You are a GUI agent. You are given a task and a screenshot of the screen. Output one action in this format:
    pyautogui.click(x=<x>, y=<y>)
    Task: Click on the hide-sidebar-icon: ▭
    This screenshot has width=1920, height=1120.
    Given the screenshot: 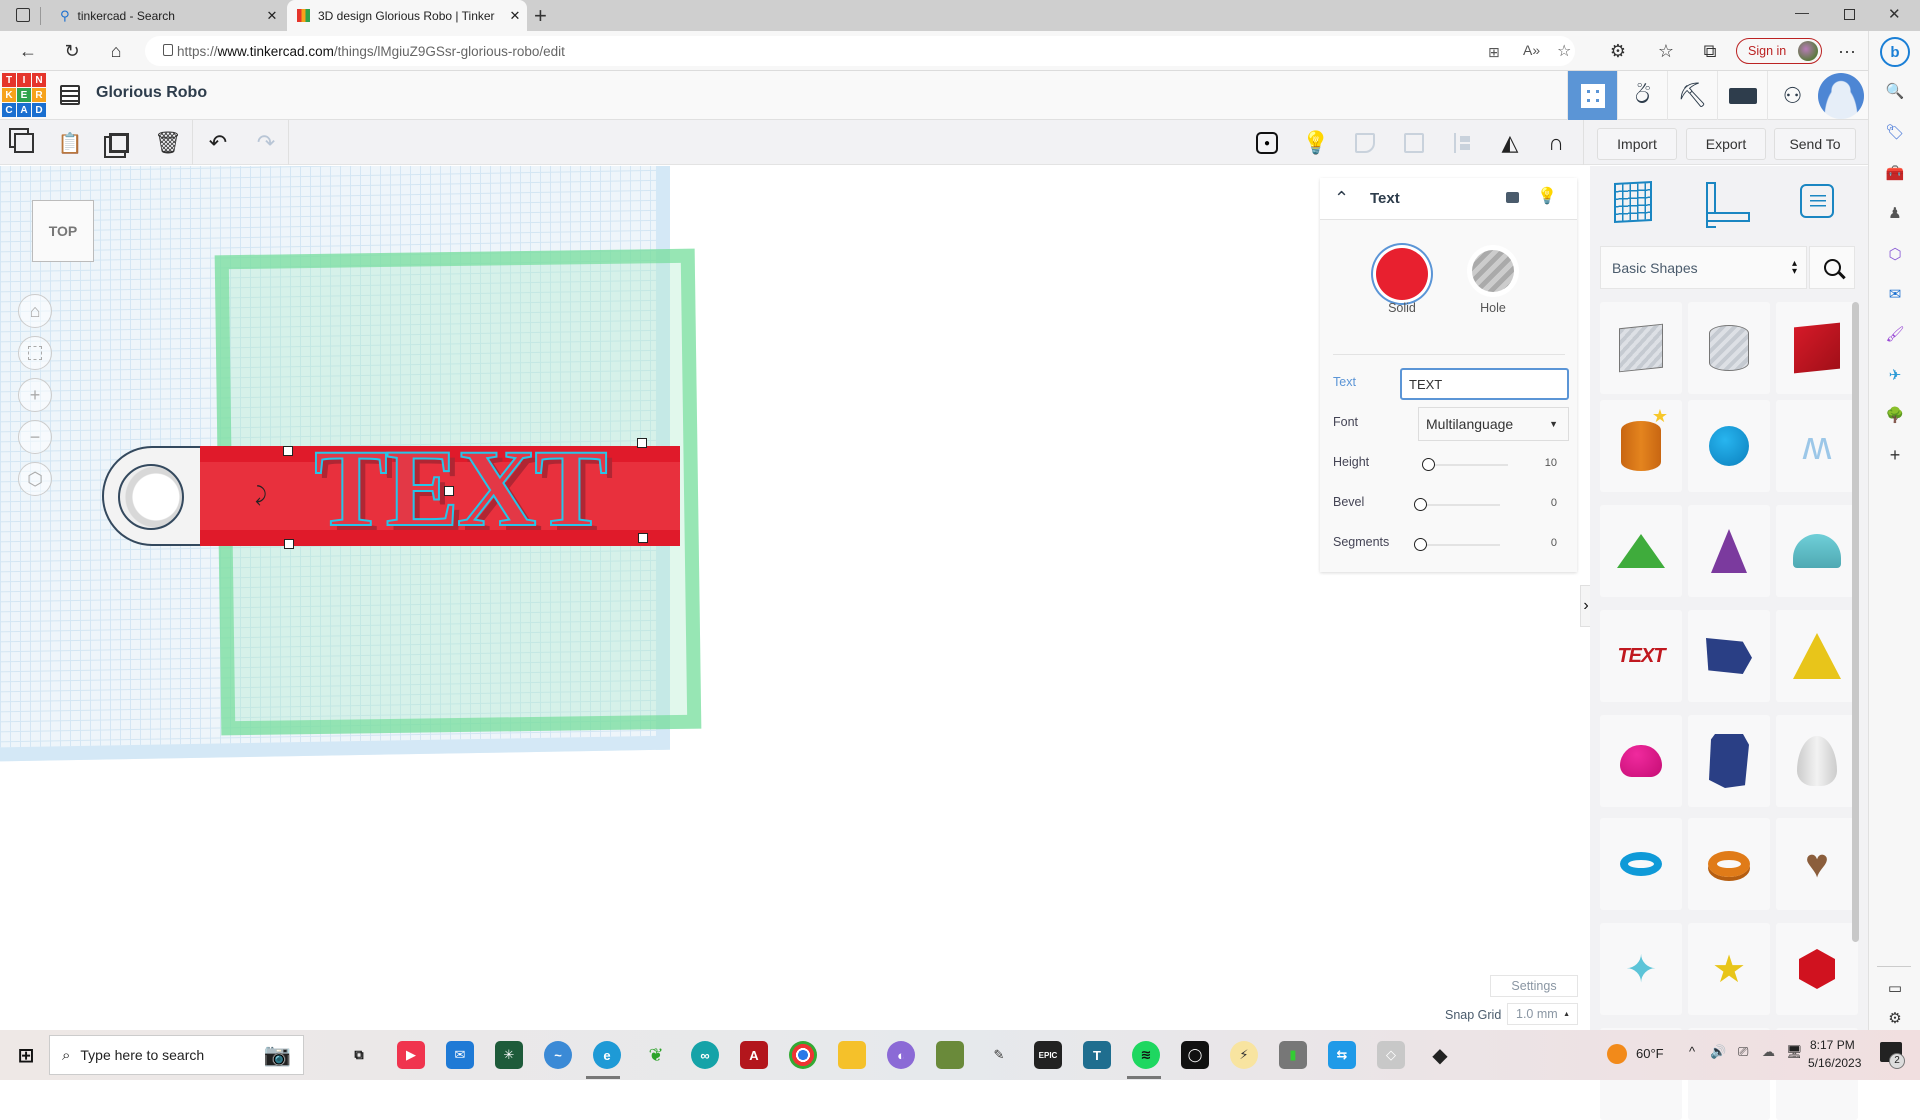 What is the action you would take?
    pyautogui.click(x=1895, y=988)
    